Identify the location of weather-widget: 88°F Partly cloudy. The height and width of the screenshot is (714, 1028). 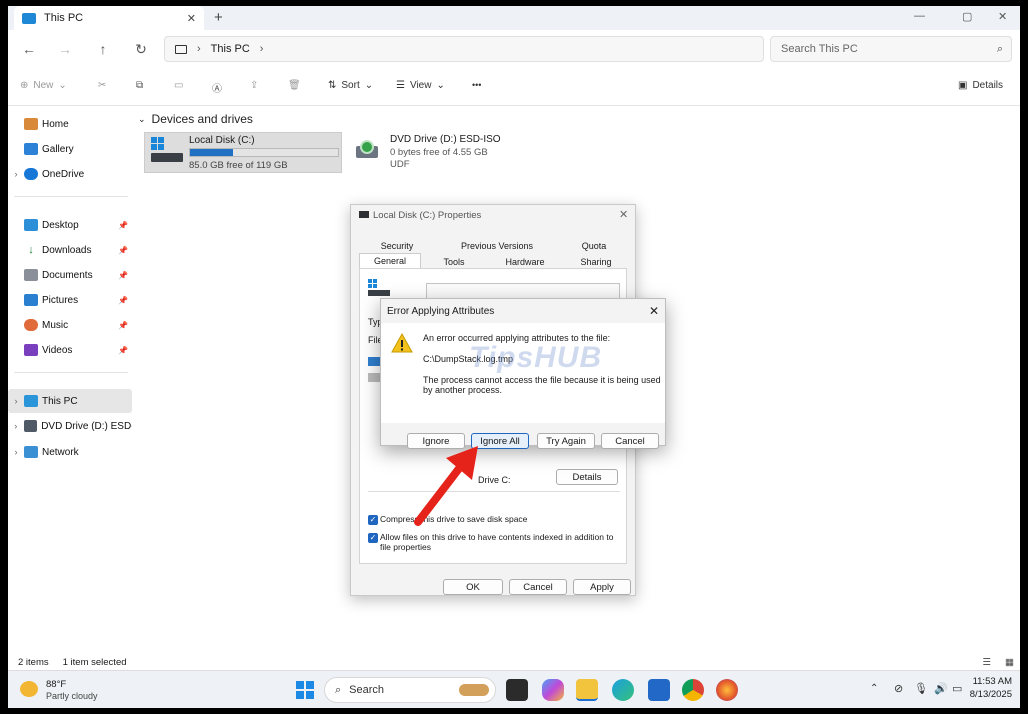
(58, 692).